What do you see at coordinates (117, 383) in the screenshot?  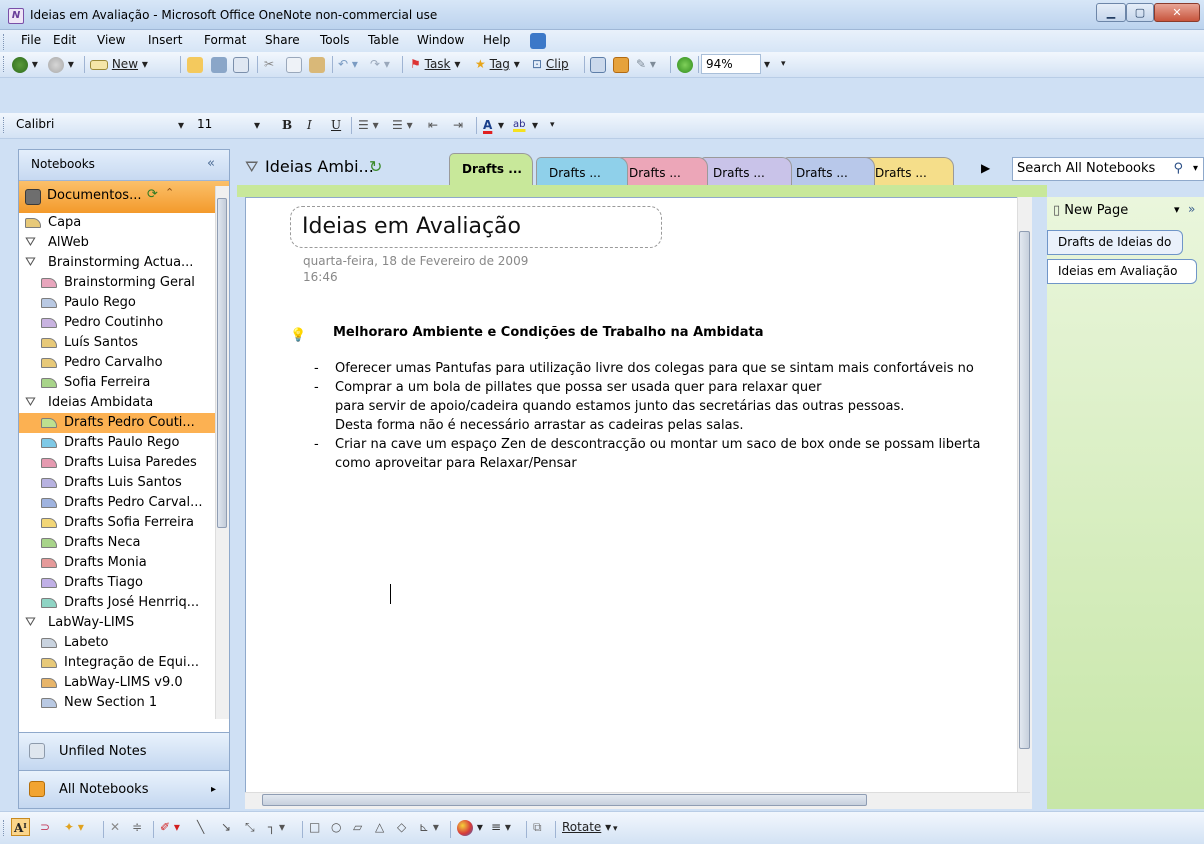 I see `section-item: Sofia Ferreira` at bounding box center [117, 383].